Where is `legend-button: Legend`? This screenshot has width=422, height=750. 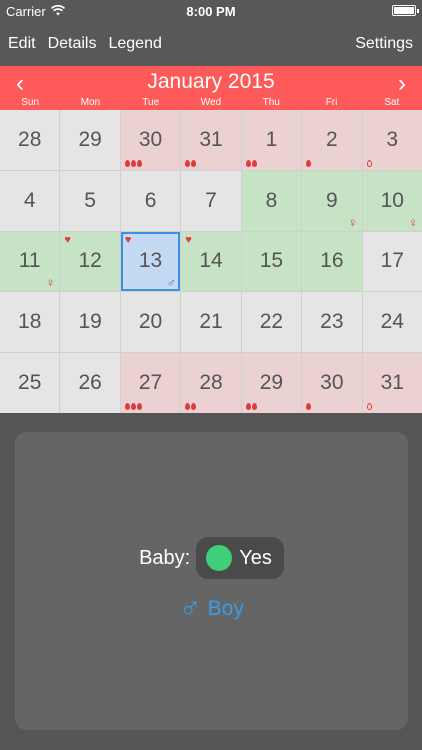
legend-button: Legend is located at coordinates (134, 44).